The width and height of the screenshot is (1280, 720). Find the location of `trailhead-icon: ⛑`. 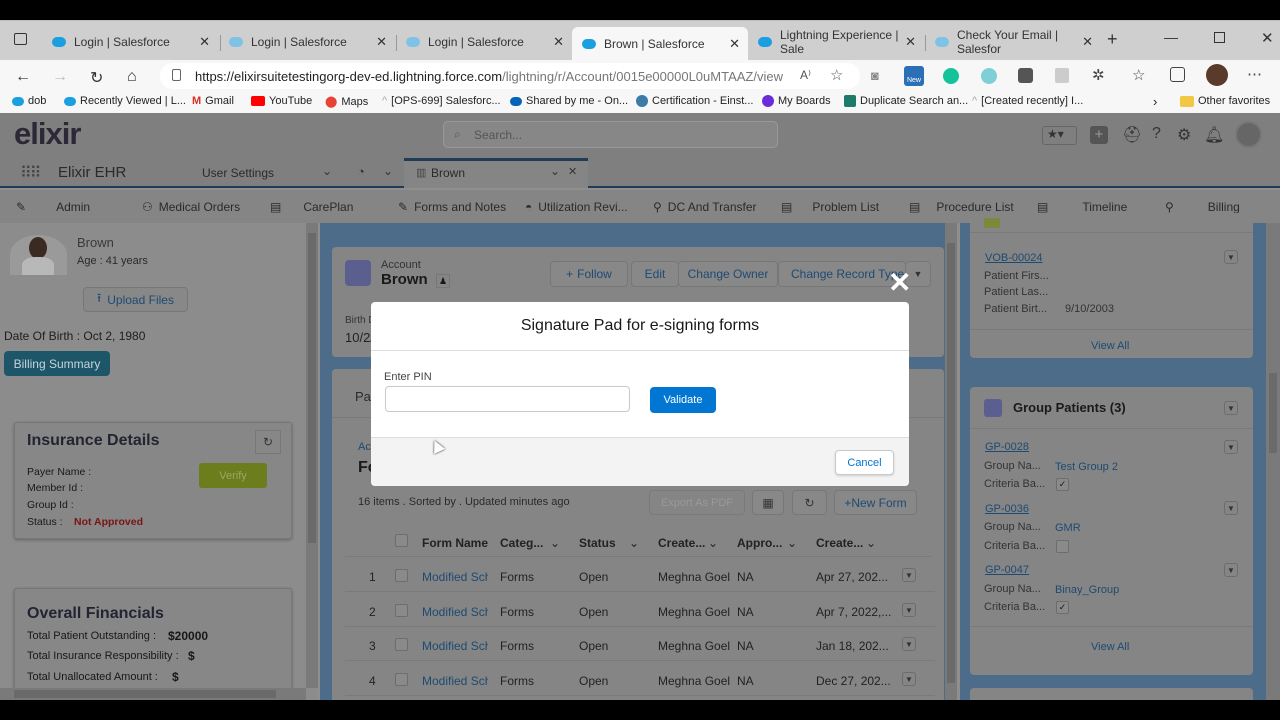

trailhead-icon: ⛑ is located at coordinates (1132, 135).